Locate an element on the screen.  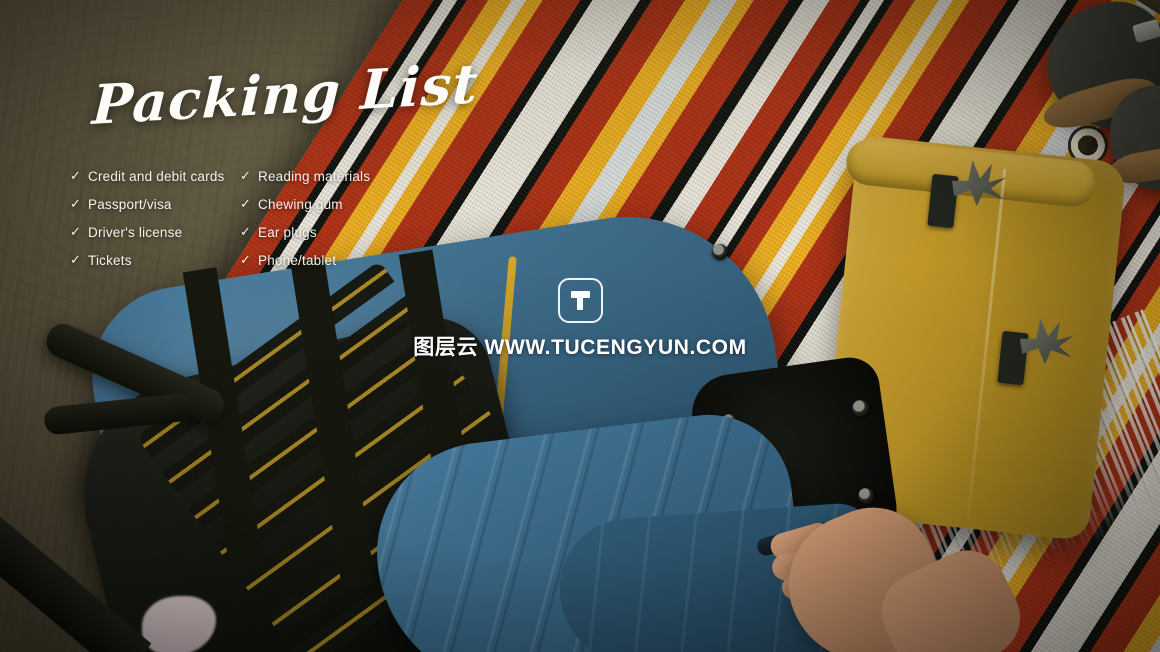
list-item: ✓ Passport/visa is located at coordinates (155, 204).